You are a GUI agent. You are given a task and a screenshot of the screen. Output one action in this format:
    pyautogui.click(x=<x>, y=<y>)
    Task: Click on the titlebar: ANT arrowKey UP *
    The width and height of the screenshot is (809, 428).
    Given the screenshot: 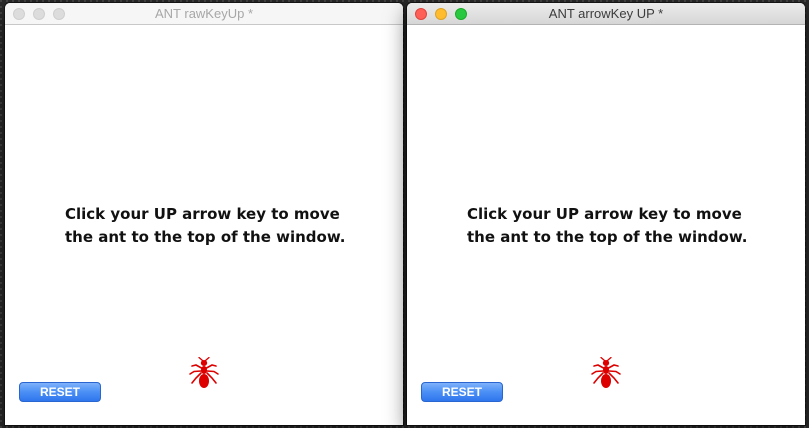 What is the action you would take?
    pyautogui.click(x=606, y=14)
    